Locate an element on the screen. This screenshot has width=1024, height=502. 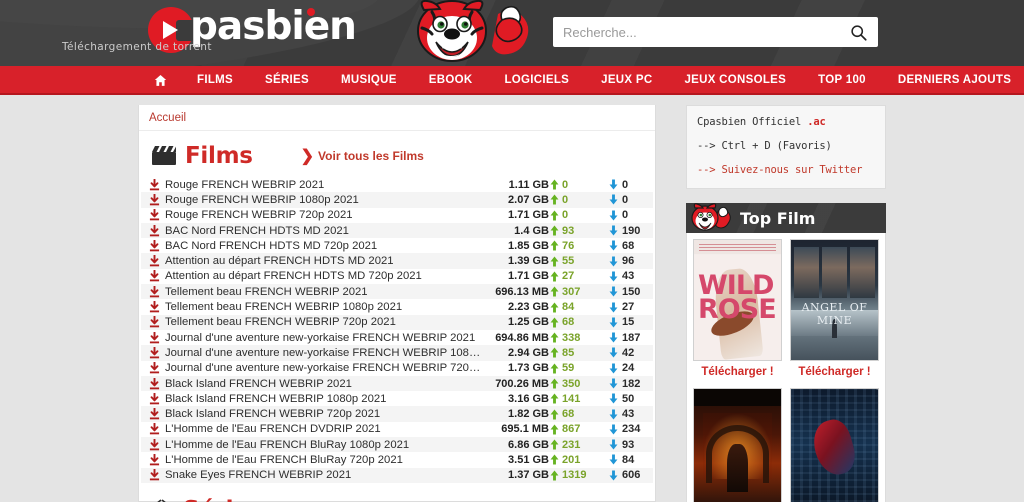
seeders-count: 141 is located at coordinates (571, 398).